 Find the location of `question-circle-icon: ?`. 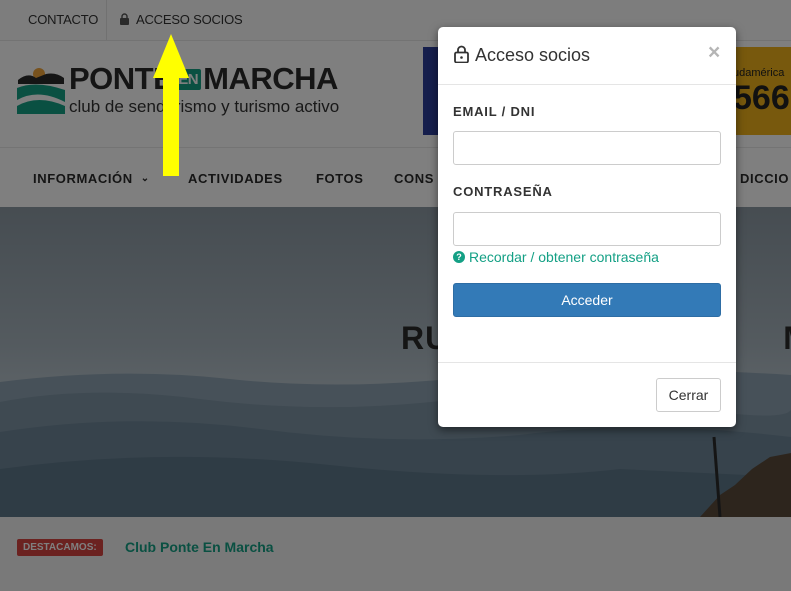

question-circle-icon: ? is located at coordinates (459, 257).